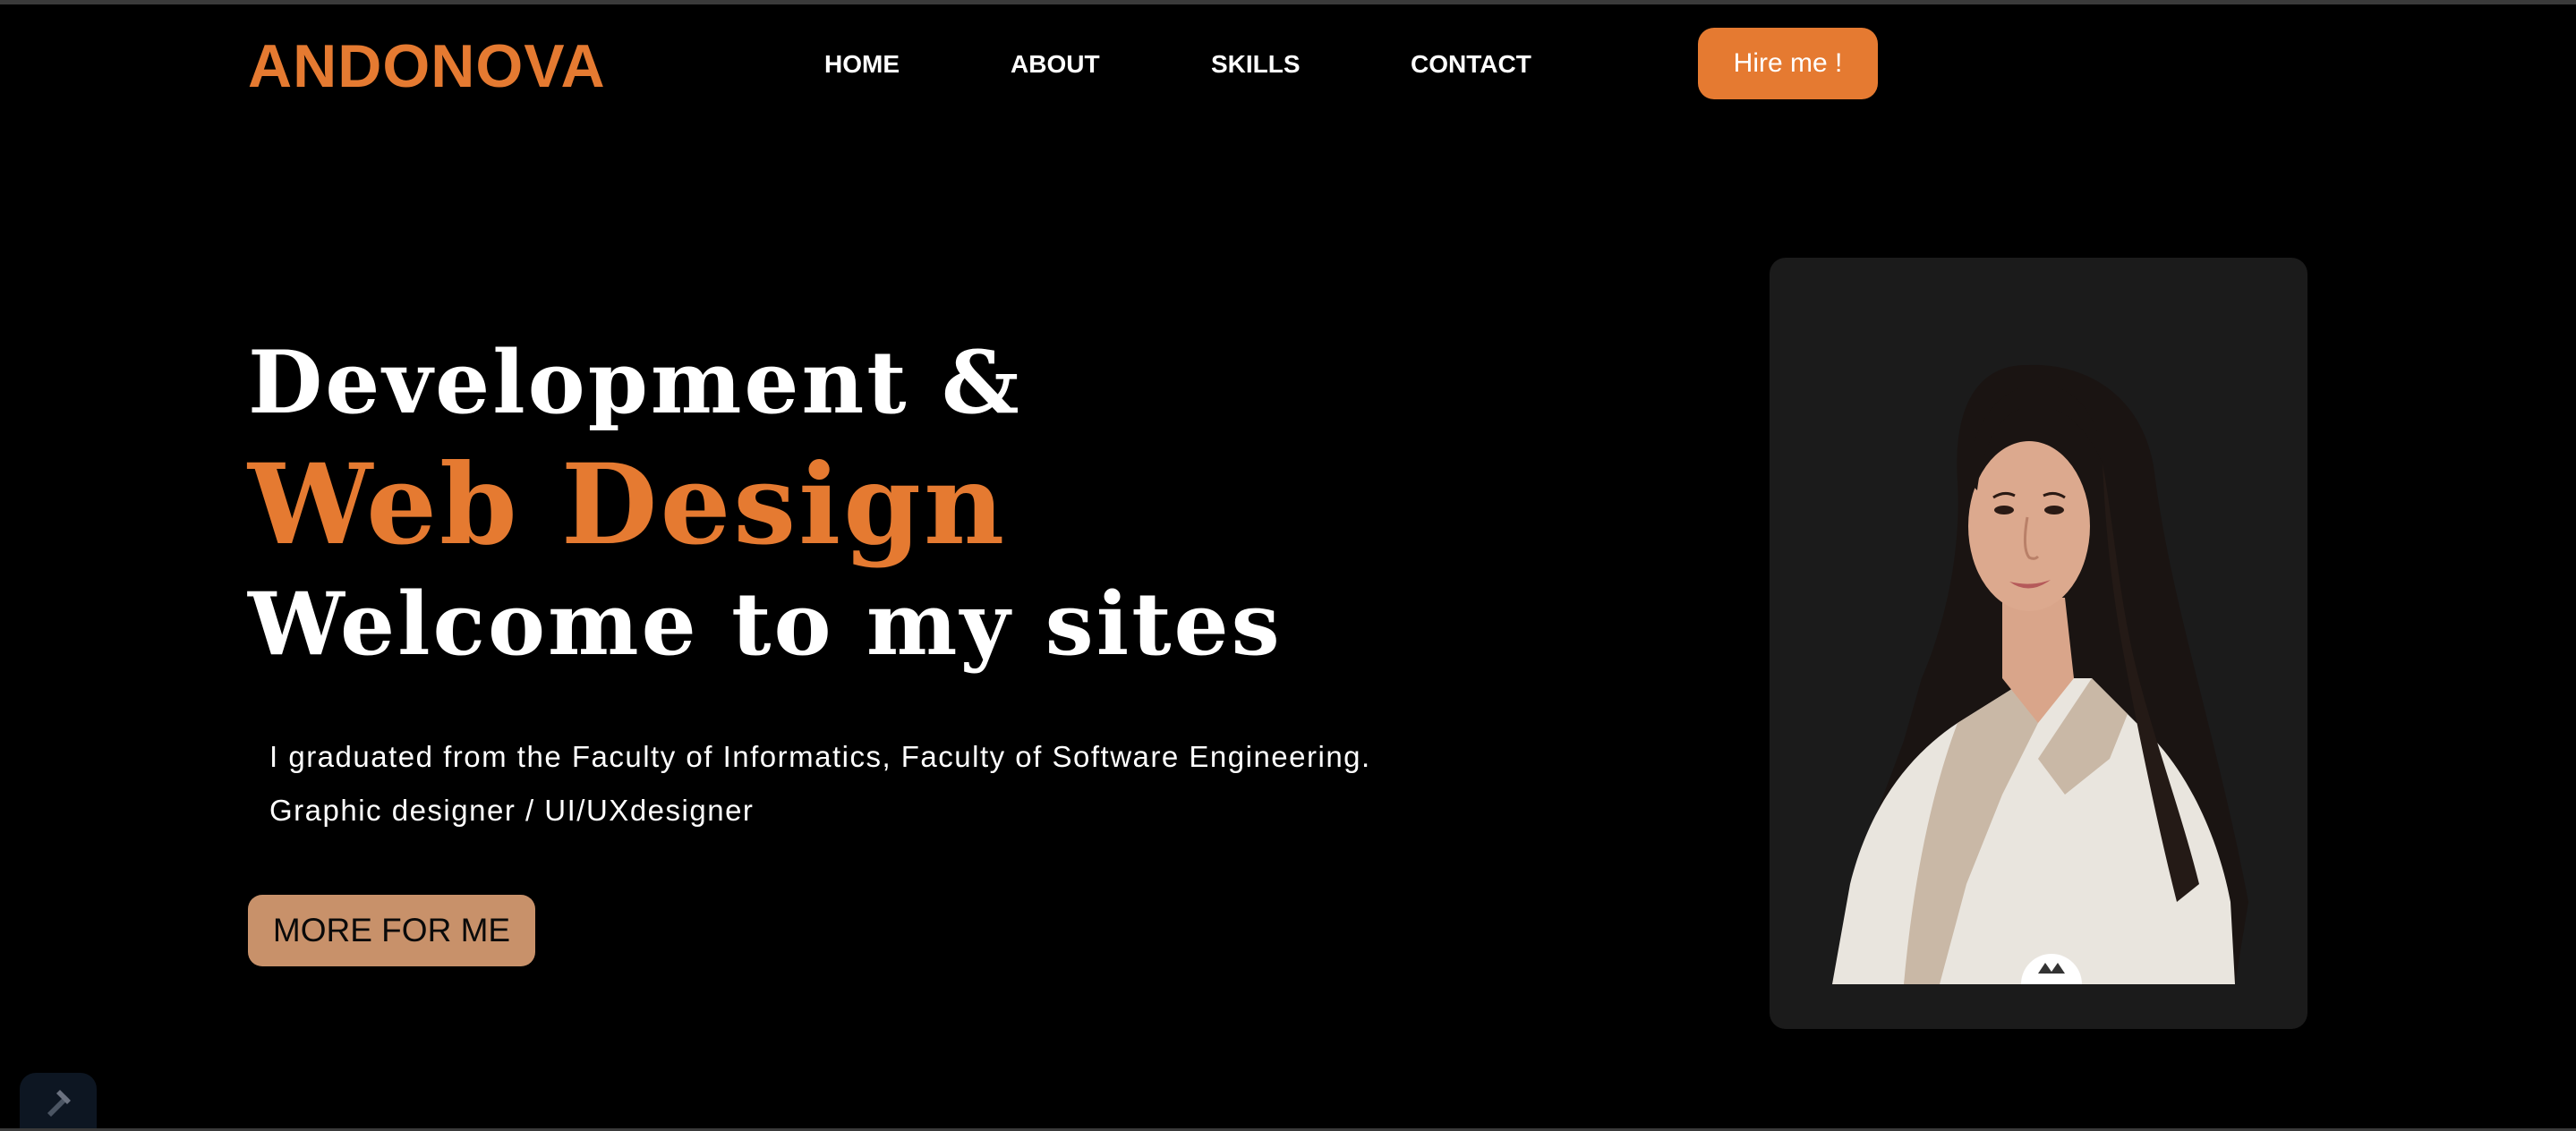 This screenshot has height=1131, width=2576. Describe the element at coordinates (1055, 64) in the screenshot. I see `nav-about: ABOUT` at that location.